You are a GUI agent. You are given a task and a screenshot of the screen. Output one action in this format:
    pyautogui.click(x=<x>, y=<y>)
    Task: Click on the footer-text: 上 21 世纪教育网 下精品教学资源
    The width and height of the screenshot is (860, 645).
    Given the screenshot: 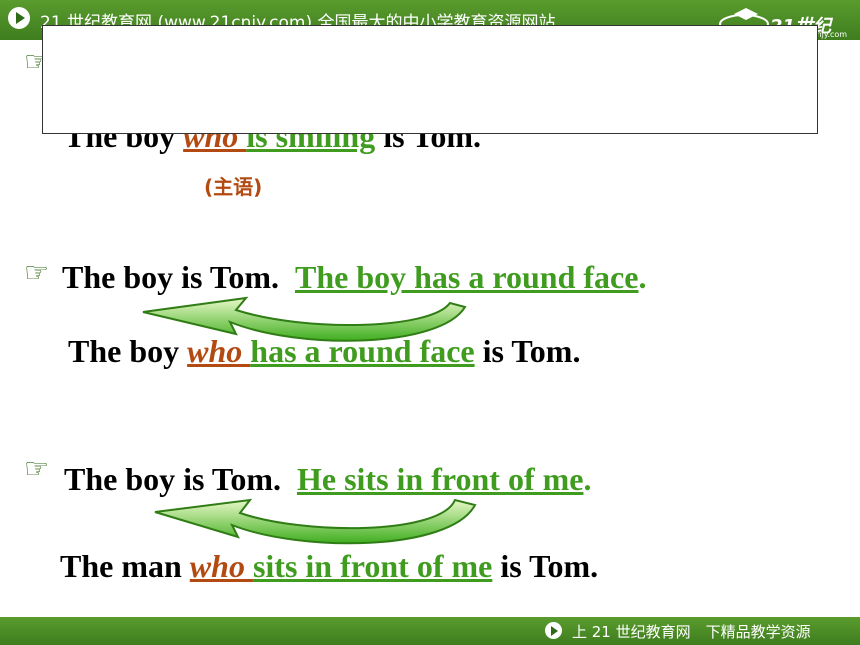 What is the action you would take?
    pyautogui.click(x=691, y=632)
    